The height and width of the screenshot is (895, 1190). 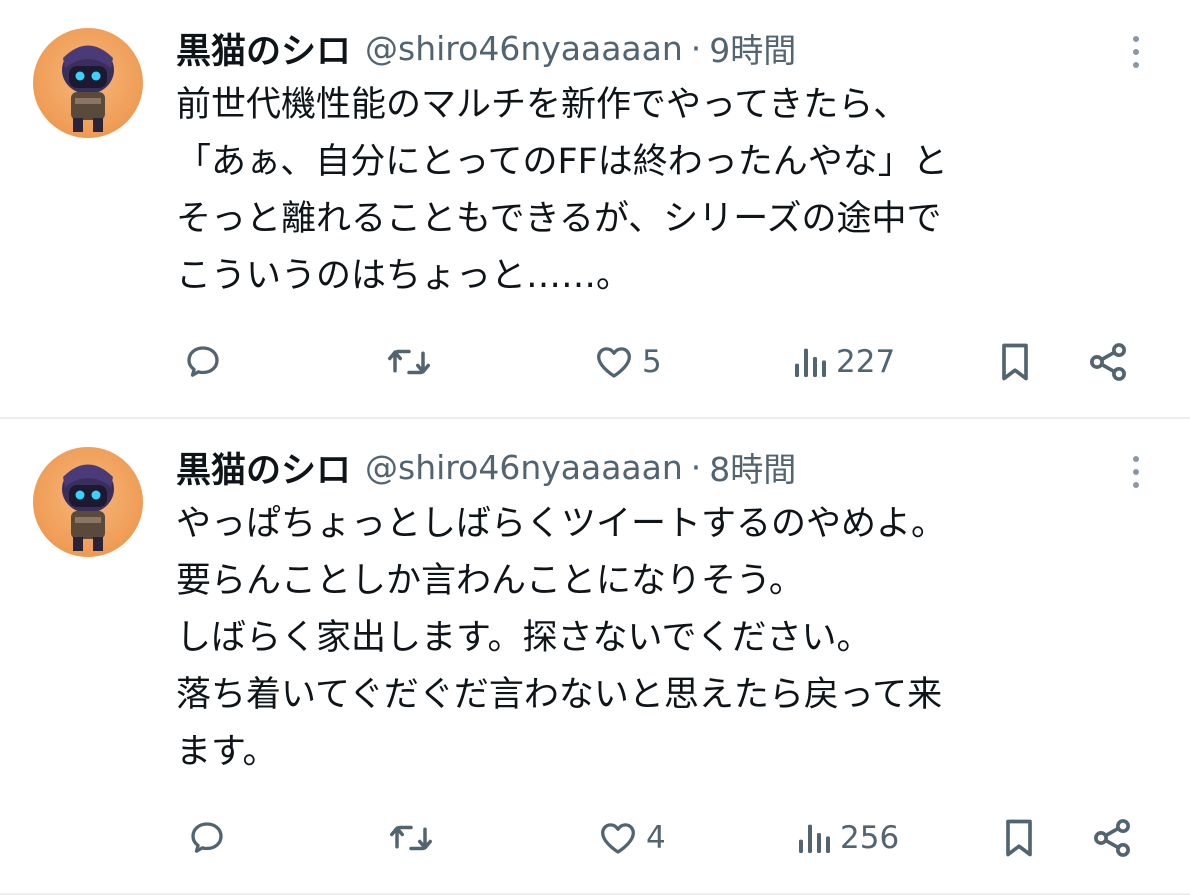 I want to click on timestamp: 9時間, so click(x=752, y=48).